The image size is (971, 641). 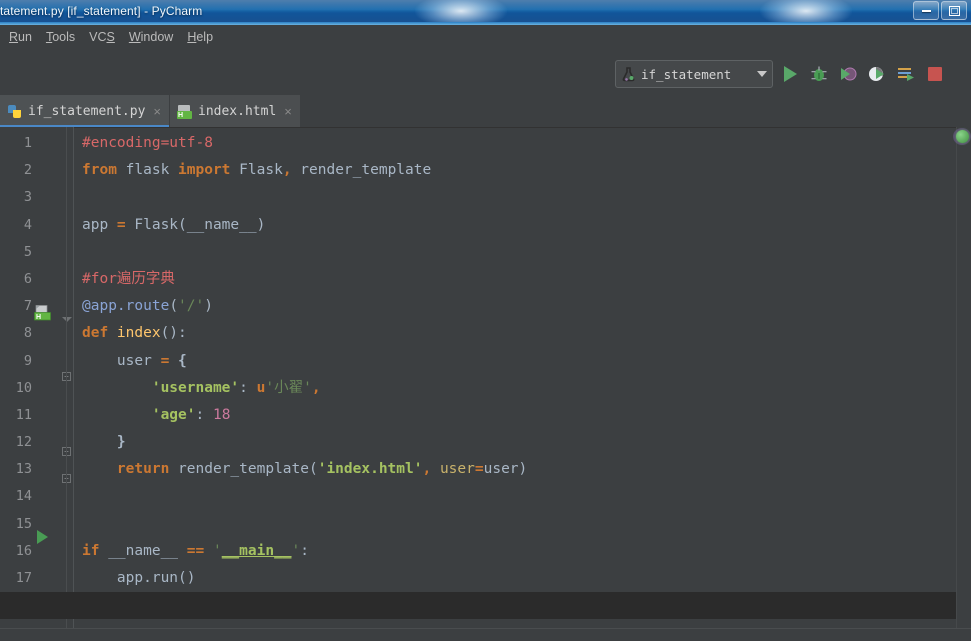 I want to click on menubar: Run Tools VCS Window Help, so click(x=485, y=37).